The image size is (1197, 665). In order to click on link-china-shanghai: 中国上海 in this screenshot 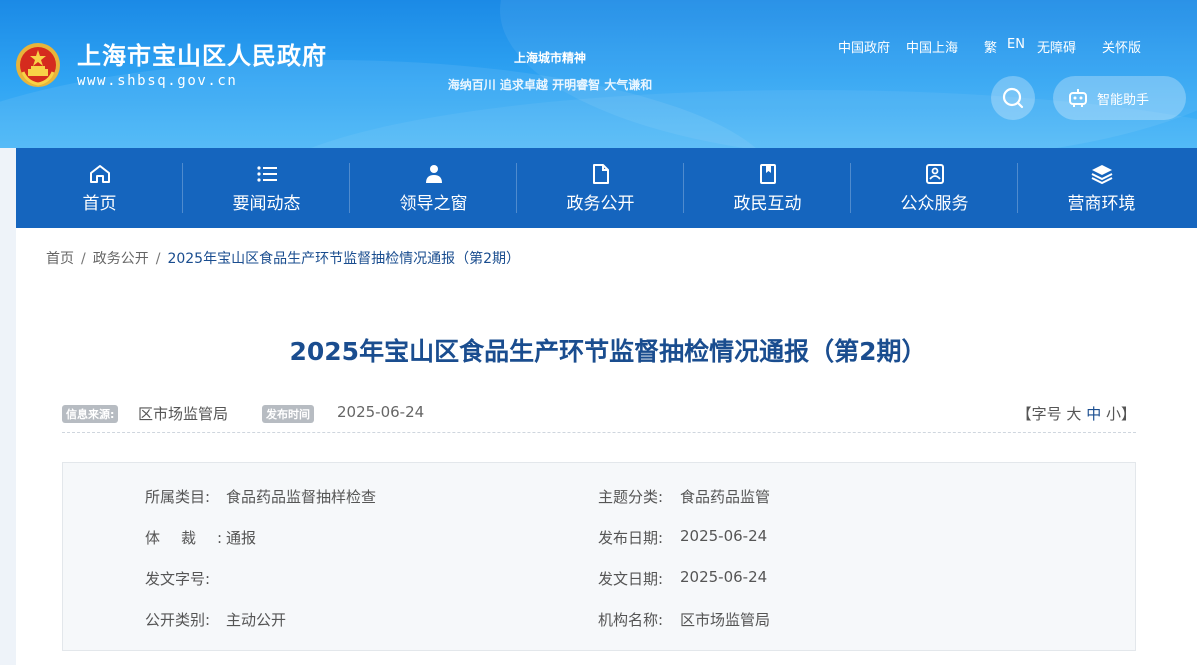, I will do `click(932, 46)`.